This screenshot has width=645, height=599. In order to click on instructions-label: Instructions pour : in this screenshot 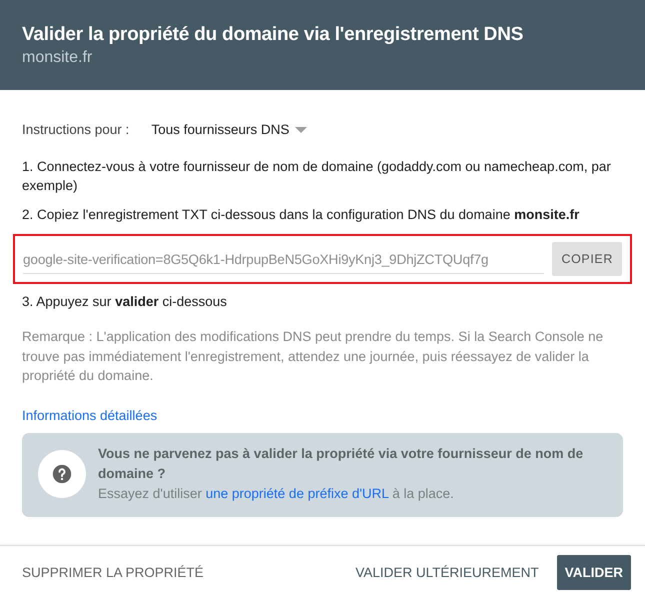, I will do `click(76, 129)`.